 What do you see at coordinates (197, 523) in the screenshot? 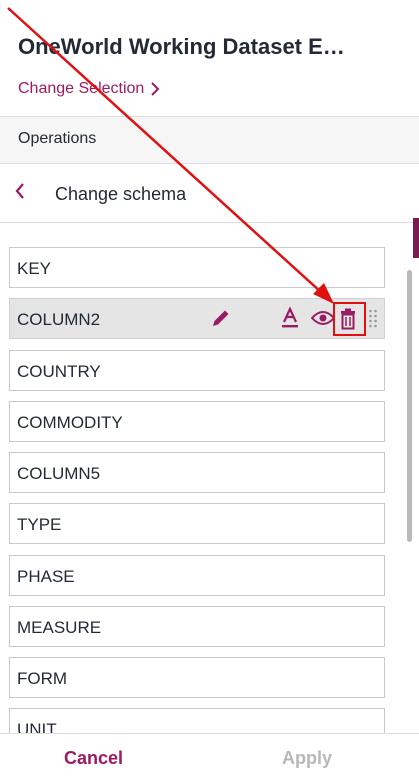
I see `column-row-type: TYPE` at bounding box center [197, 523].